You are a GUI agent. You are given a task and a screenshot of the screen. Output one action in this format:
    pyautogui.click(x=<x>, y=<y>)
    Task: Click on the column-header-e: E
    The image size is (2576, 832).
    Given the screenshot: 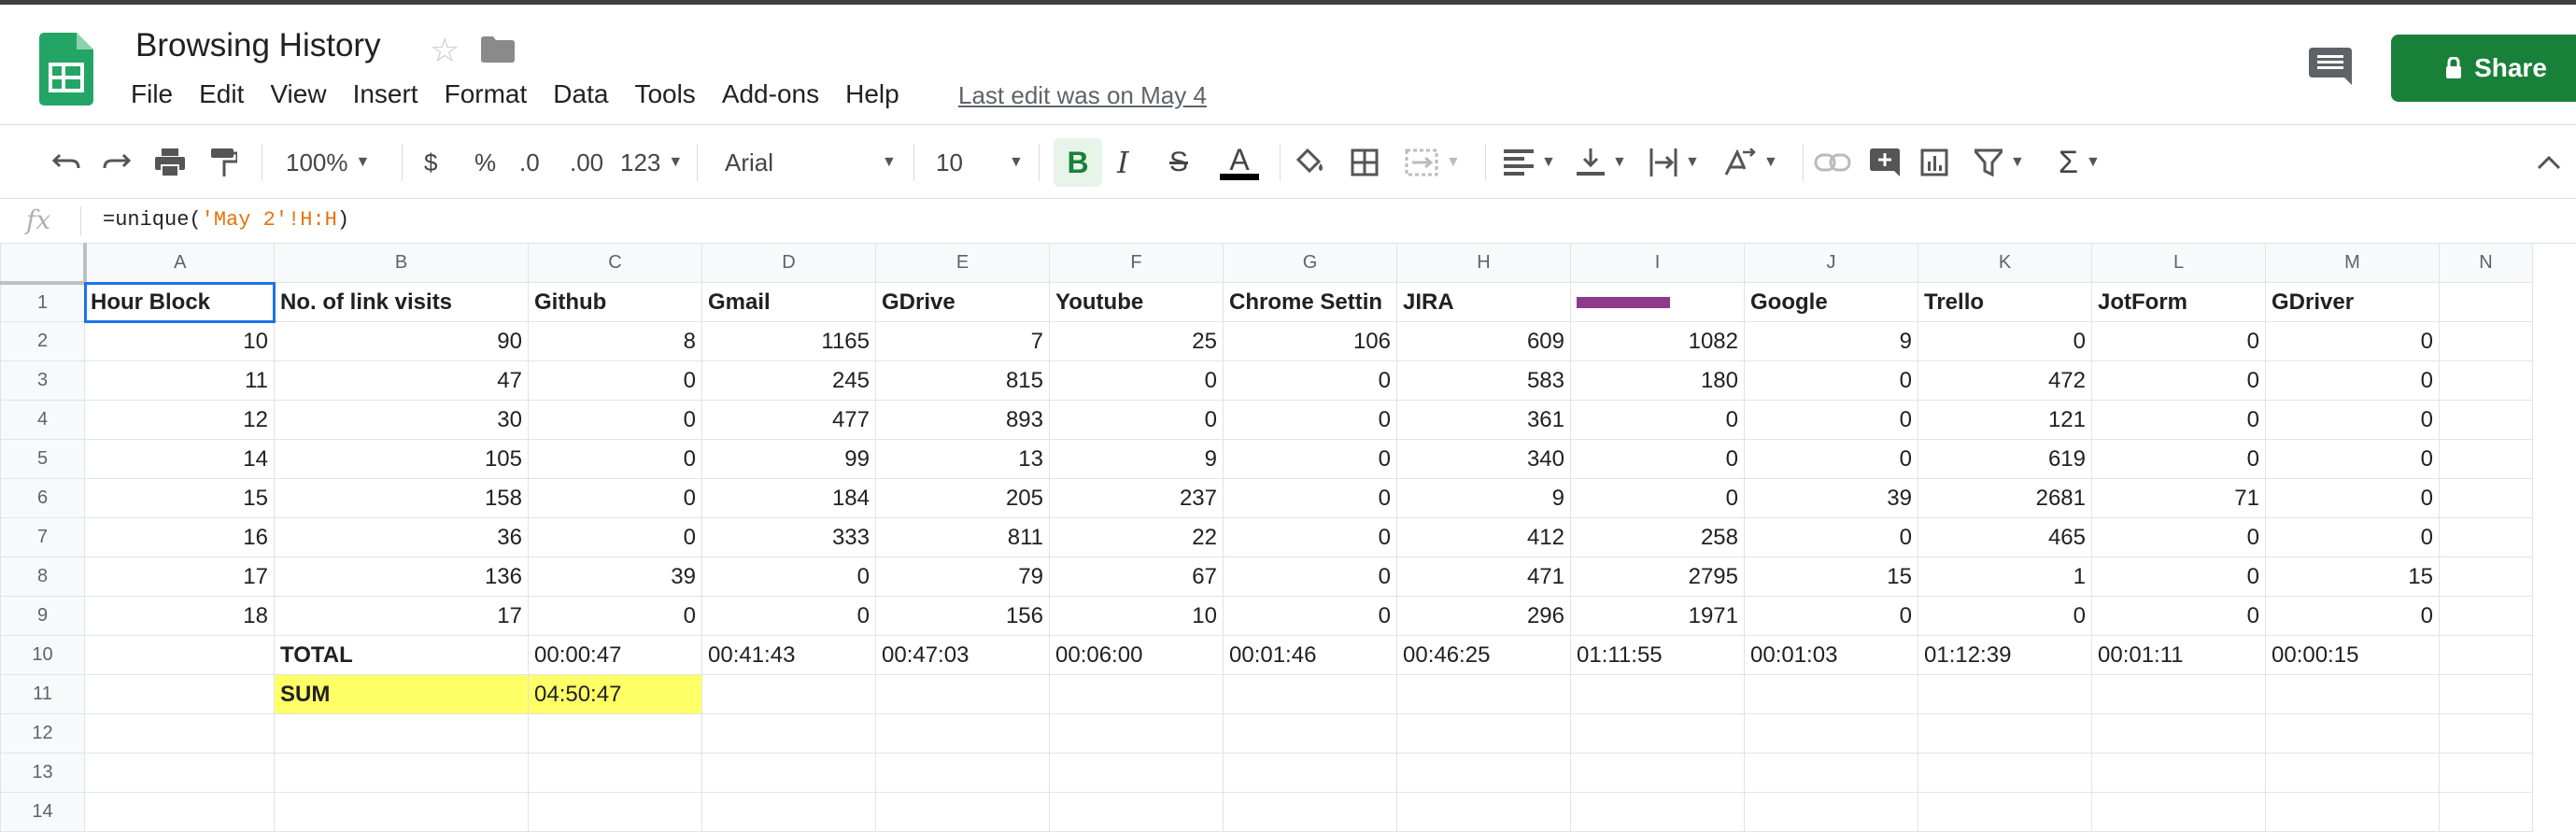 What is the action you would take?
    pyautogui.click(x=962, y=263)
    